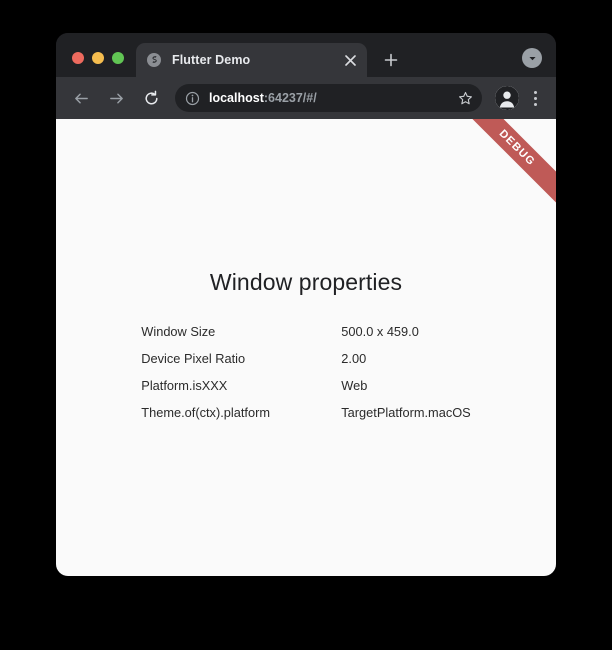 The image size is (612, 650). Describe the element at coordinates (305, 331) in the screenshot. I see `table-row: Window Size 500.0 x 459.0` at that location.